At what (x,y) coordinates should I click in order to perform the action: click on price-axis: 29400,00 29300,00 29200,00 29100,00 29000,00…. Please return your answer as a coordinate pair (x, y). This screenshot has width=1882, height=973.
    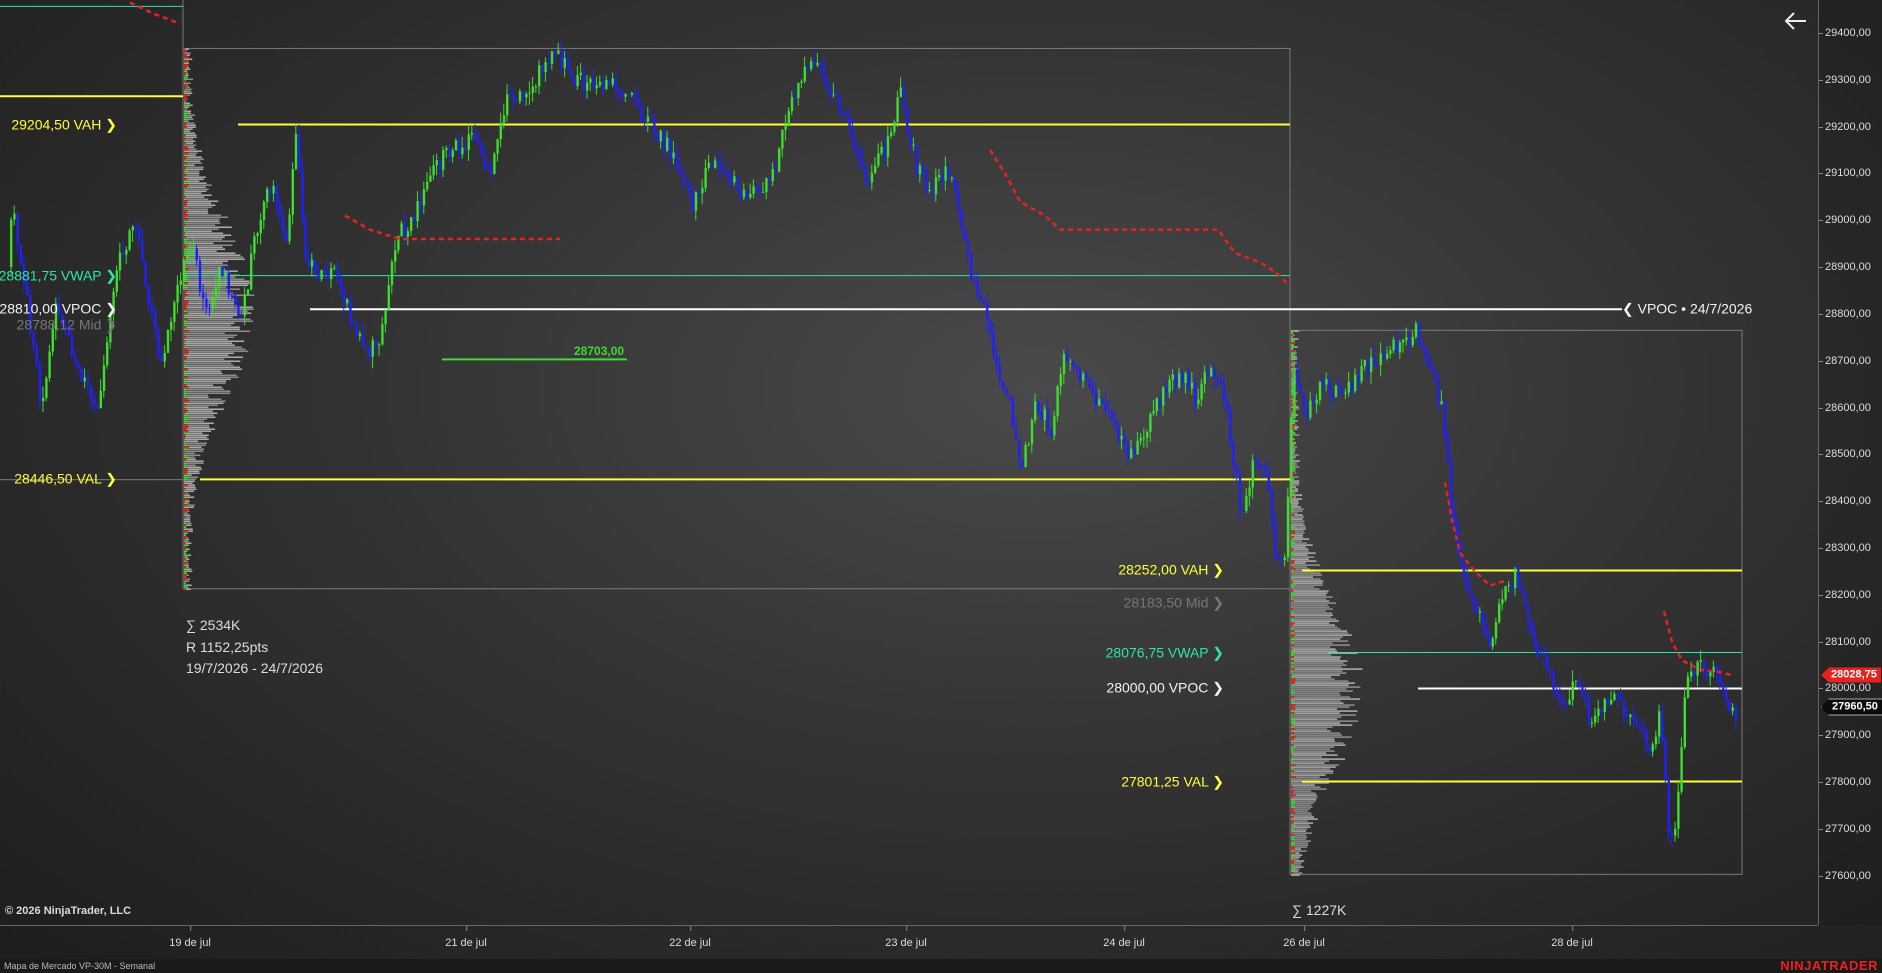
    Looking at the image, I should click on (1850, 462).